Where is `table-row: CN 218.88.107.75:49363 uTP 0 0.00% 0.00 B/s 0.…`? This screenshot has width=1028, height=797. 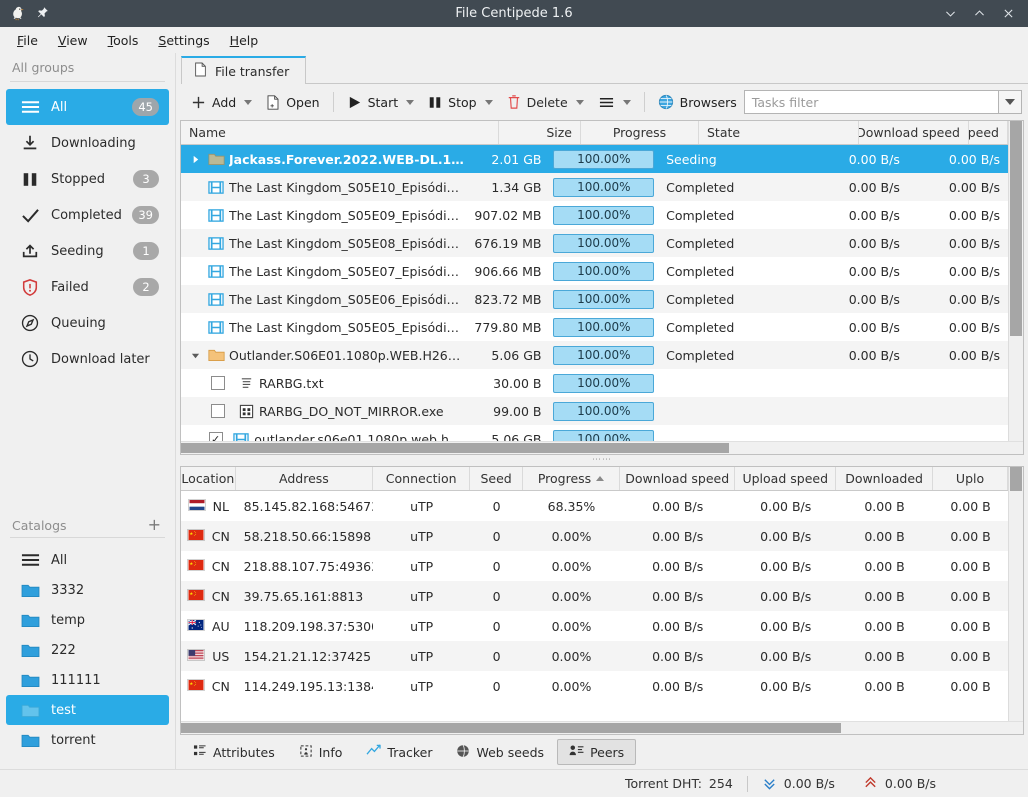 table-row: CN 218.88.107.75:49363 uTP 0 0.00% 0.00 B/s 0.… is located at coordinates (594, 566).